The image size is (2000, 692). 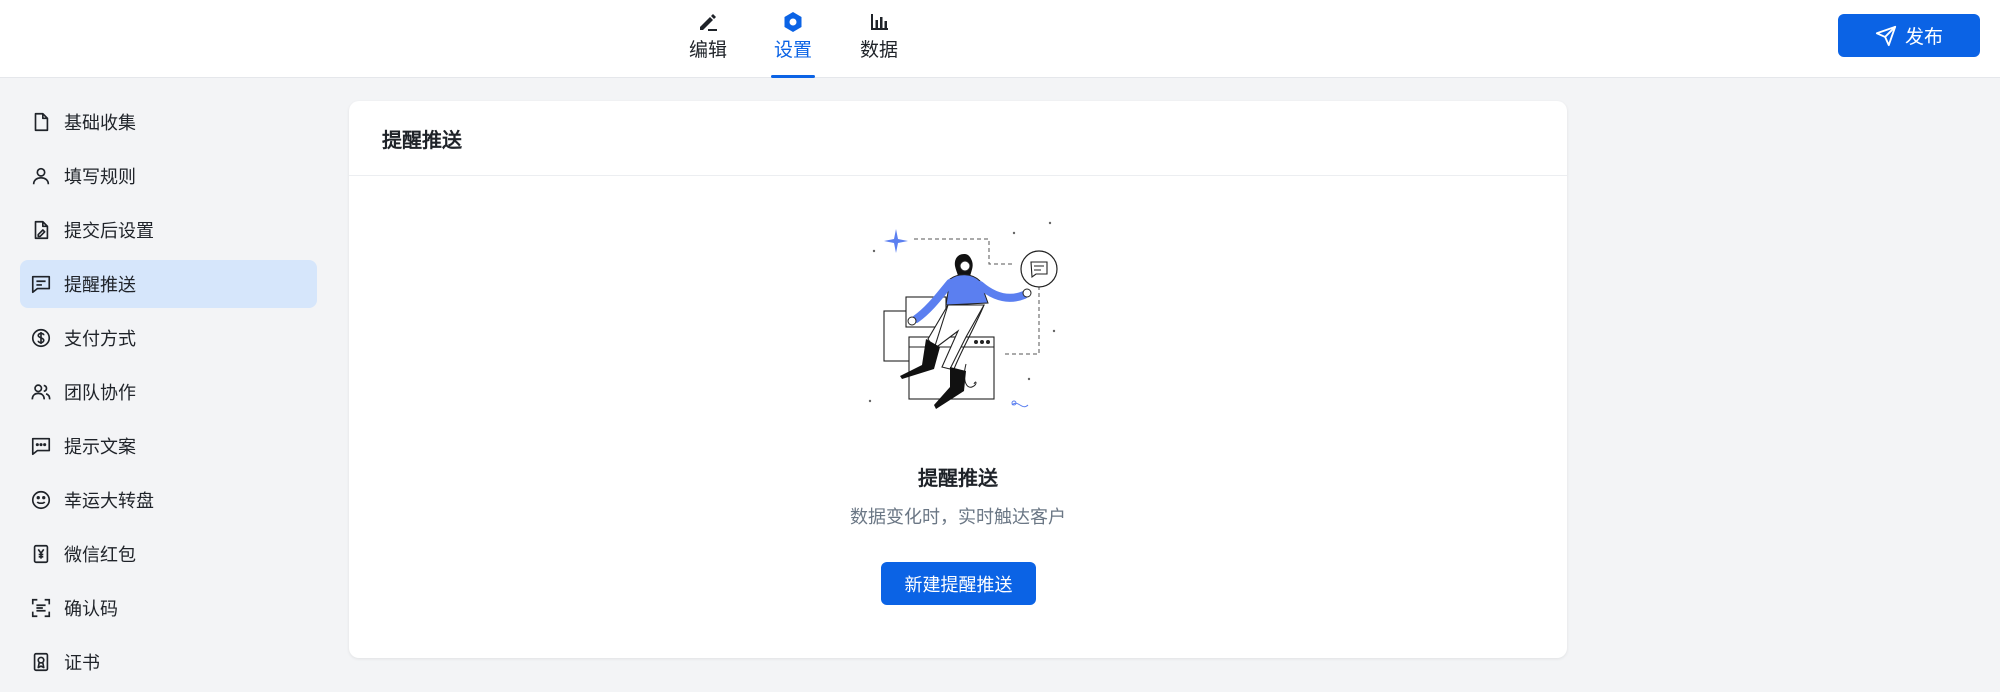 What do you see at coordinates (168, 122) in the screenshot?
I see `sidebar-item-basic-collect: 基础收集` at bounding box center [168, 122].